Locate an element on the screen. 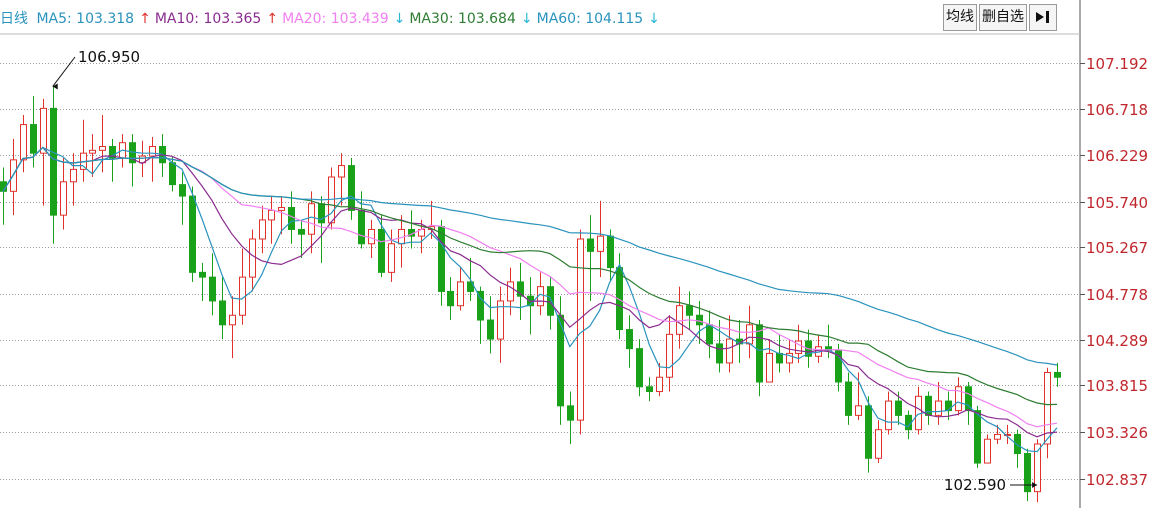 The width and height of the screenshot is (1165, 508). low-annotation-label: 102.590 is located at coordinates (975, 485).